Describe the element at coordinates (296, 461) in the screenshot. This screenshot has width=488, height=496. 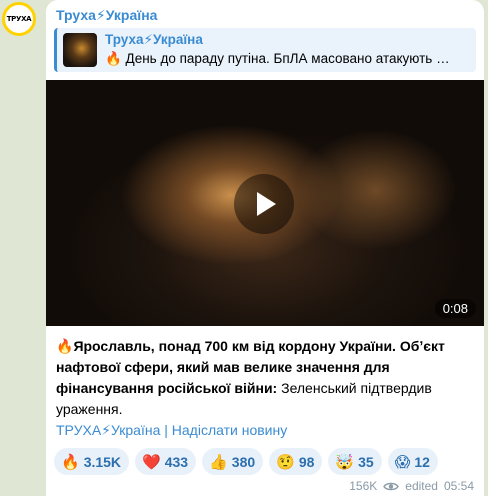
I see `reaction-raised-eyebrow: 🤨 98` at that location.